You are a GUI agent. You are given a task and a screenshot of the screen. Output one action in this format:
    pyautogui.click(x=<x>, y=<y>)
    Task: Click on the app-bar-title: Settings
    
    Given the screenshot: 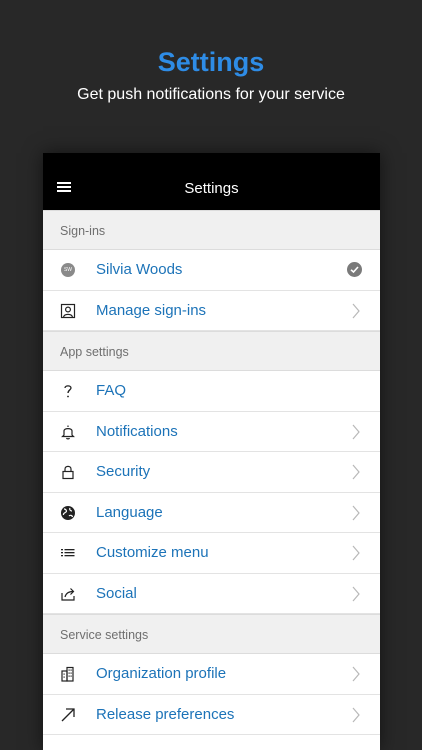 What is the action you would take?
    pyautogui.click(x=211, y=188)
    